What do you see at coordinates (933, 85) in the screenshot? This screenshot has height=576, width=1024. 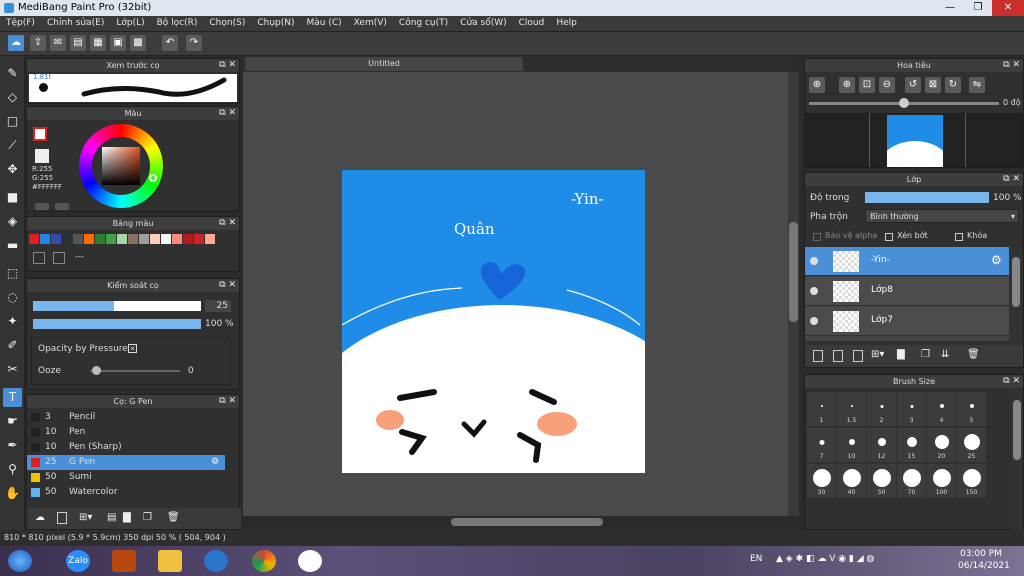 I see `reset-icon: ⊠` at bounding box center [933, 85].